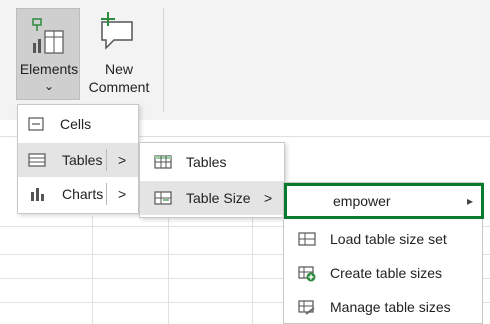 The width and height of the screenshot is (490, 324). Describe the element at coordinates (386, 273) in the screenshot. I see `menu-item-label: Create table sizes` at that location.